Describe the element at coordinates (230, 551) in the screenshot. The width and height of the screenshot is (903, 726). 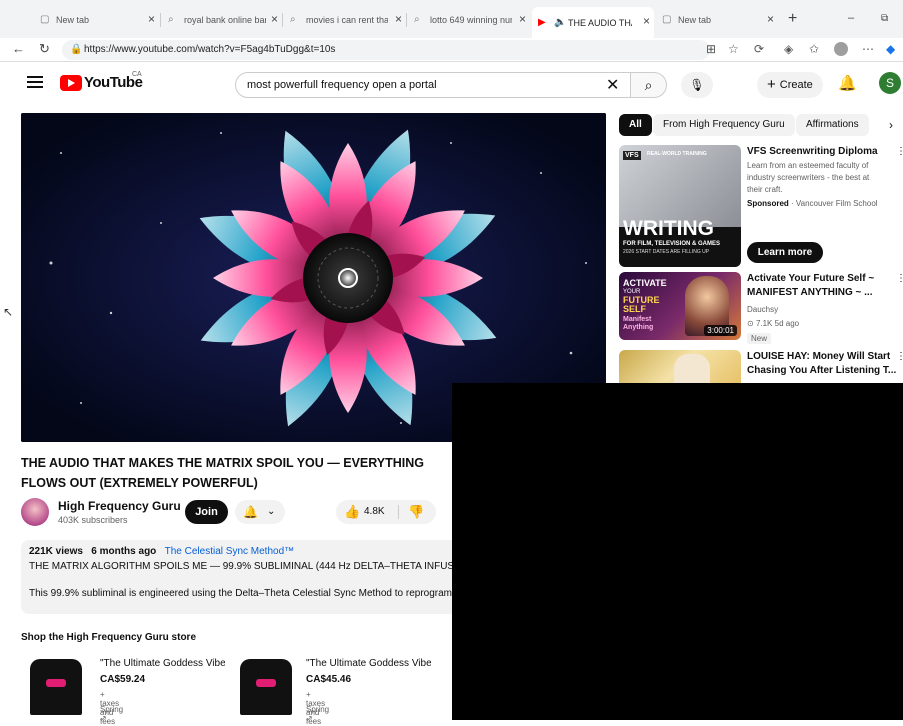
I see `description-tag: The Celestial Sync Method™` at that location.